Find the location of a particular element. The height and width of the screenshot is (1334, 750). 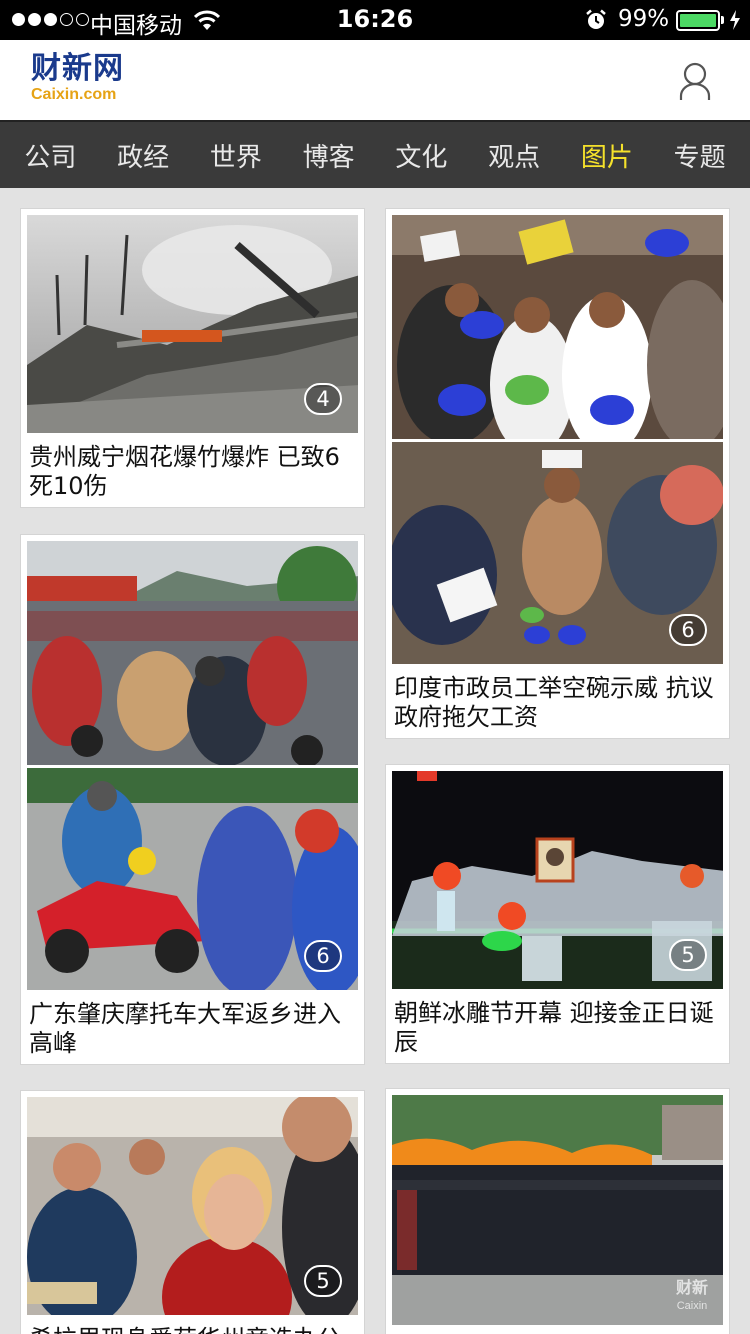

status-bar: 中国移动 16:26 99% is located at coordinates (375, 20).